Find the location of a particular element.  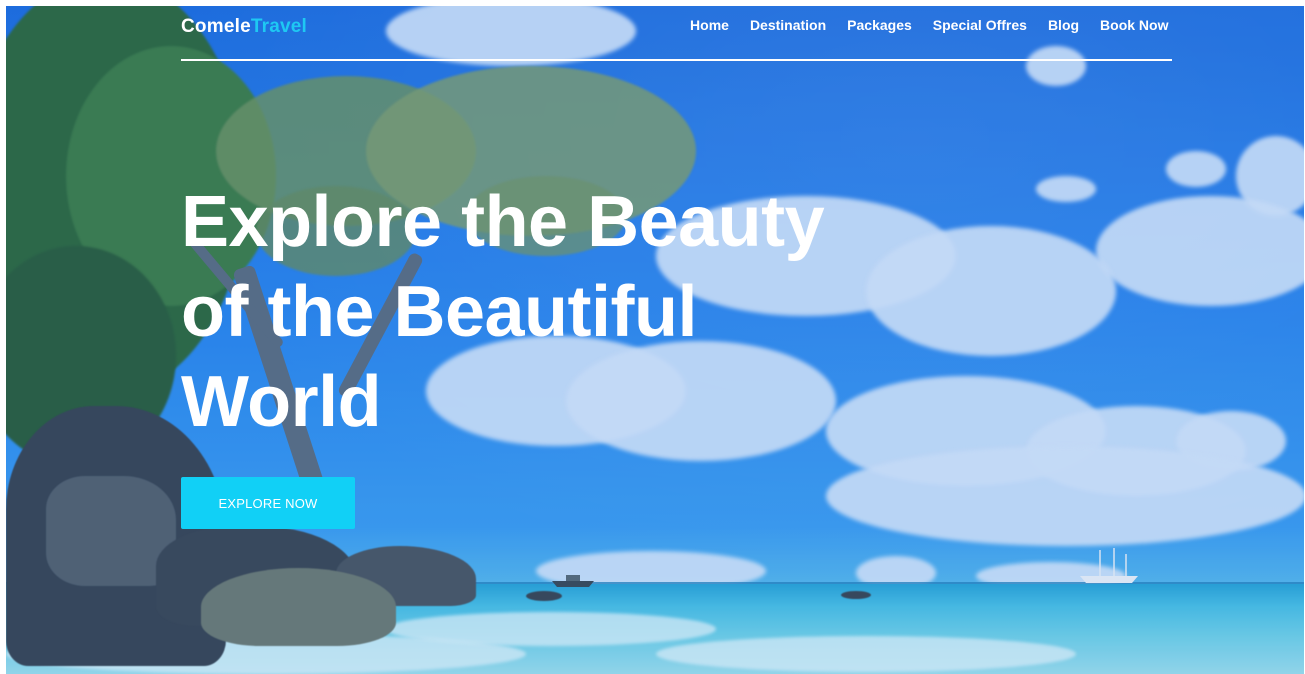

nav-item-packages: Packages is located at coordinates (880, 25).